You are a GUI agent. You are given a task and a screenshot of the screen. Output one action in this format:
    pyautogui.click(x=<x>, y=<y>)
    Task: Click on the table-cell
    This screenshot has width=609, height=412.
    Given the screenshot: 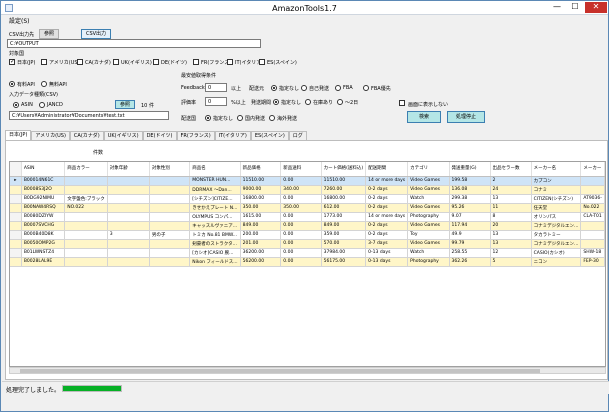 What is the action you would take?
    pyautogui.click(x=128, y=262)
    